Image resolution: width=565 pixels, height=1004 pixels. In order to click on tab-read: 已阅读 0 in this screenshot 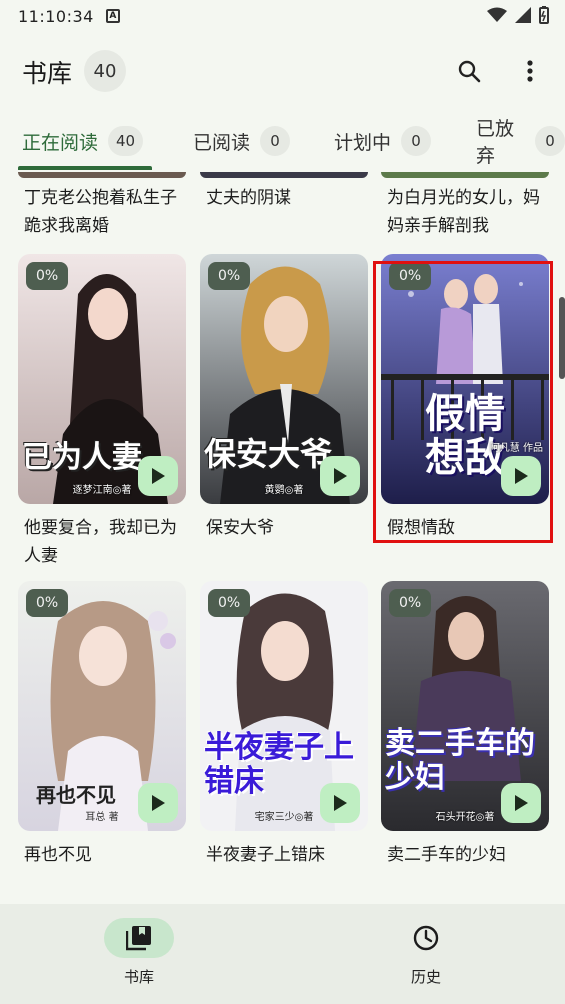, I will do `click(242, 141)`.